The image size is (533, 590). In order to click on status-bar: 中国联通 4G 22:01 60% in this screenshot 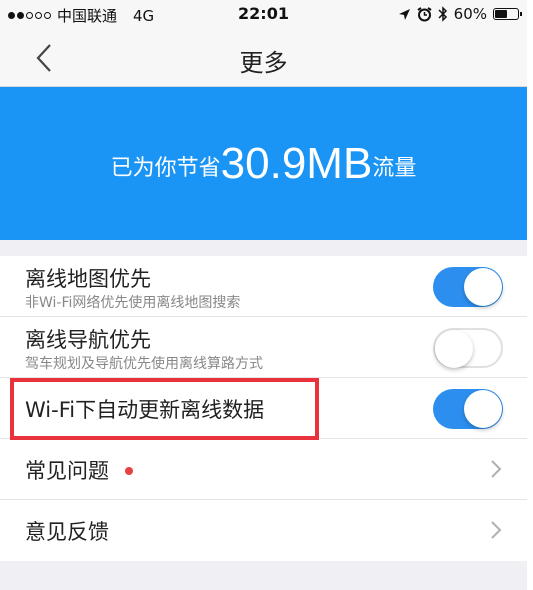, I will do `click(263, 15)`.